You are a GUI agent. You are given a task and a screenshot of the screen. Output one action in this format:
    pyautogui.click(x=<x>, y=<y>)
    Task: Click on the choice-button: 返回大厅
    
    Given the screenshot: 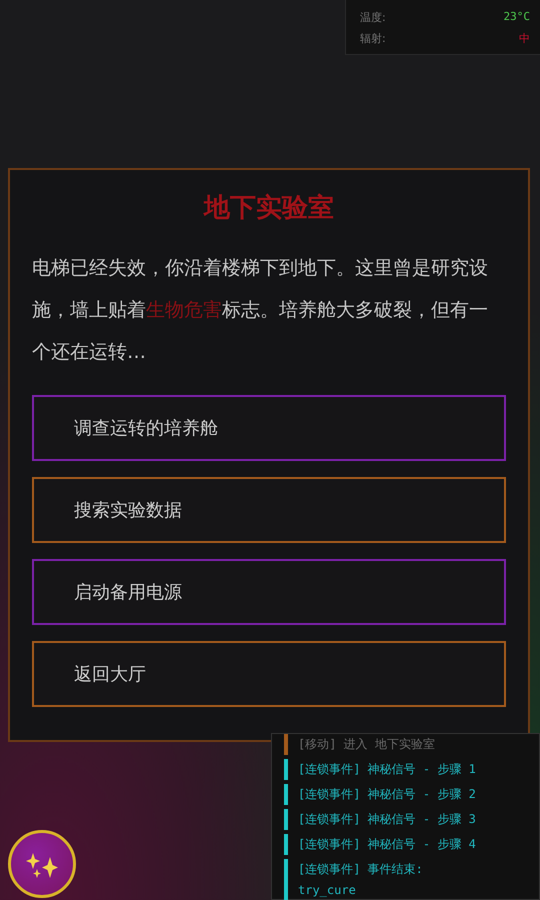 What is the action you would take?
    pyautogui.click(x=269, y=674)
    